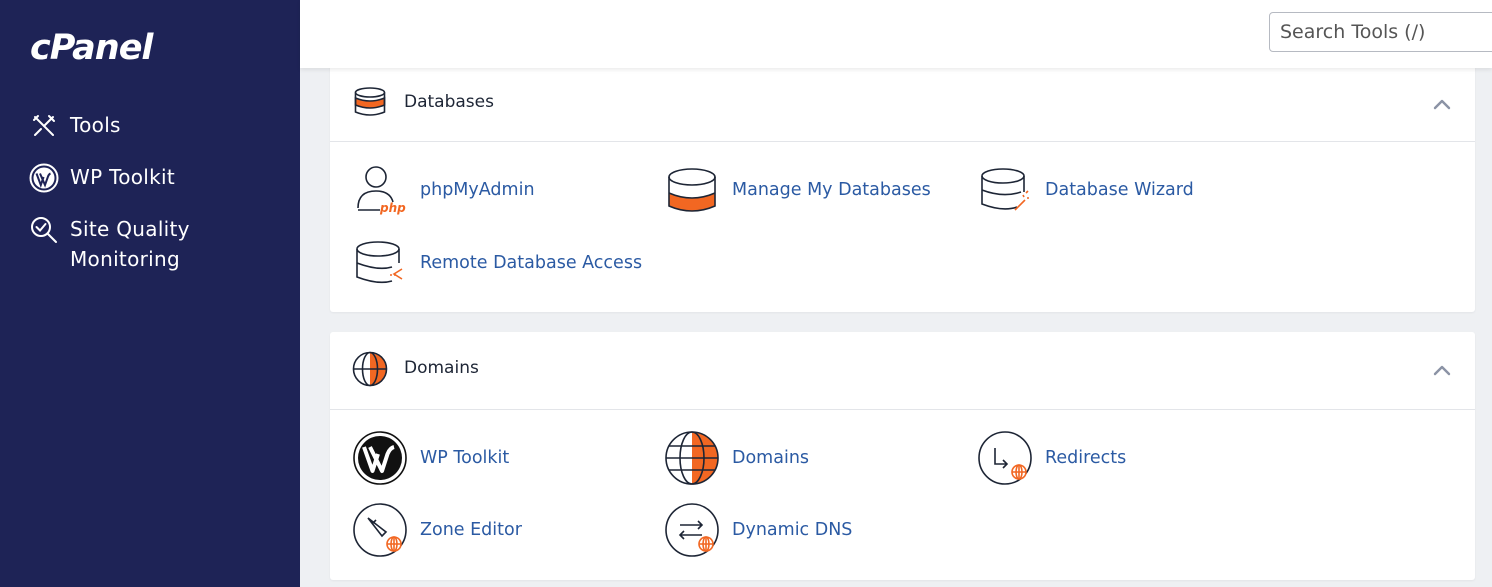  I want to click on sidebar-item-site-quality: Site Quality Monitoring, so click(158, 244).